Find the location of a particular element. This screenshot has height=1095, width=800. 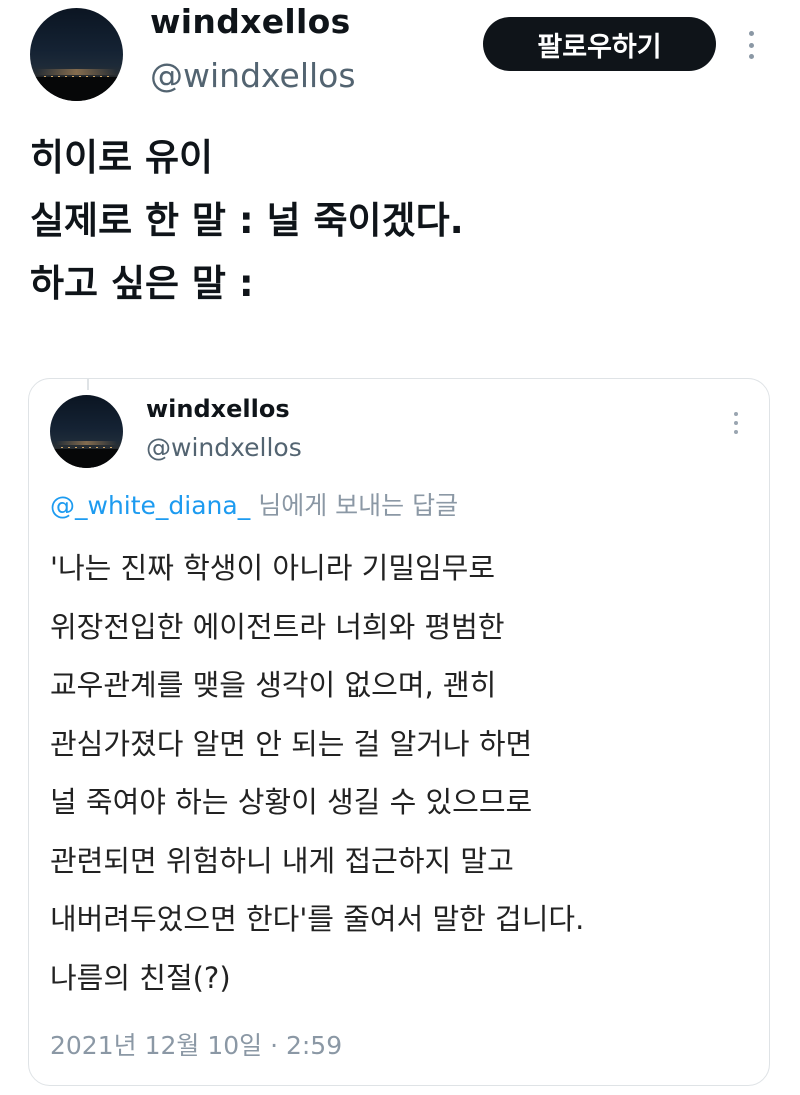

reply-suffix-text: 님에게 보내는 답글 is located at coordinates (358, 505).